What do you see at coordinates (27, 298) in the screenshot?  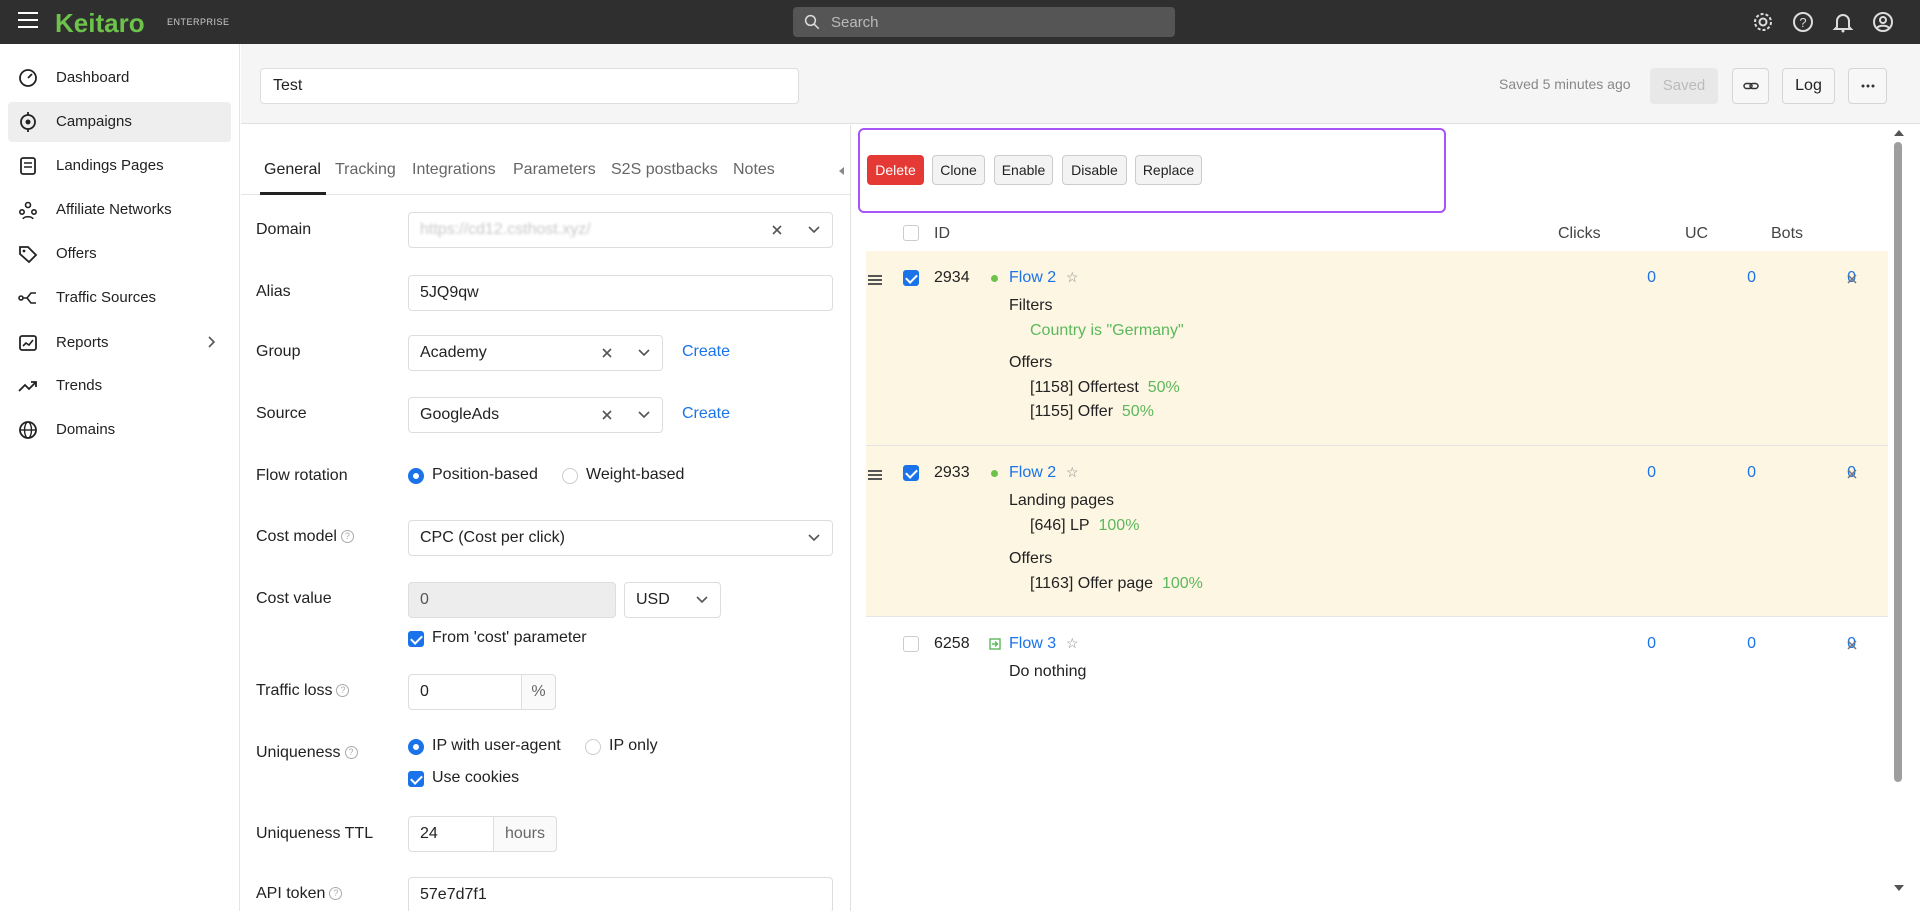 I see `traffic-icon` at bounding box center [27, 298].